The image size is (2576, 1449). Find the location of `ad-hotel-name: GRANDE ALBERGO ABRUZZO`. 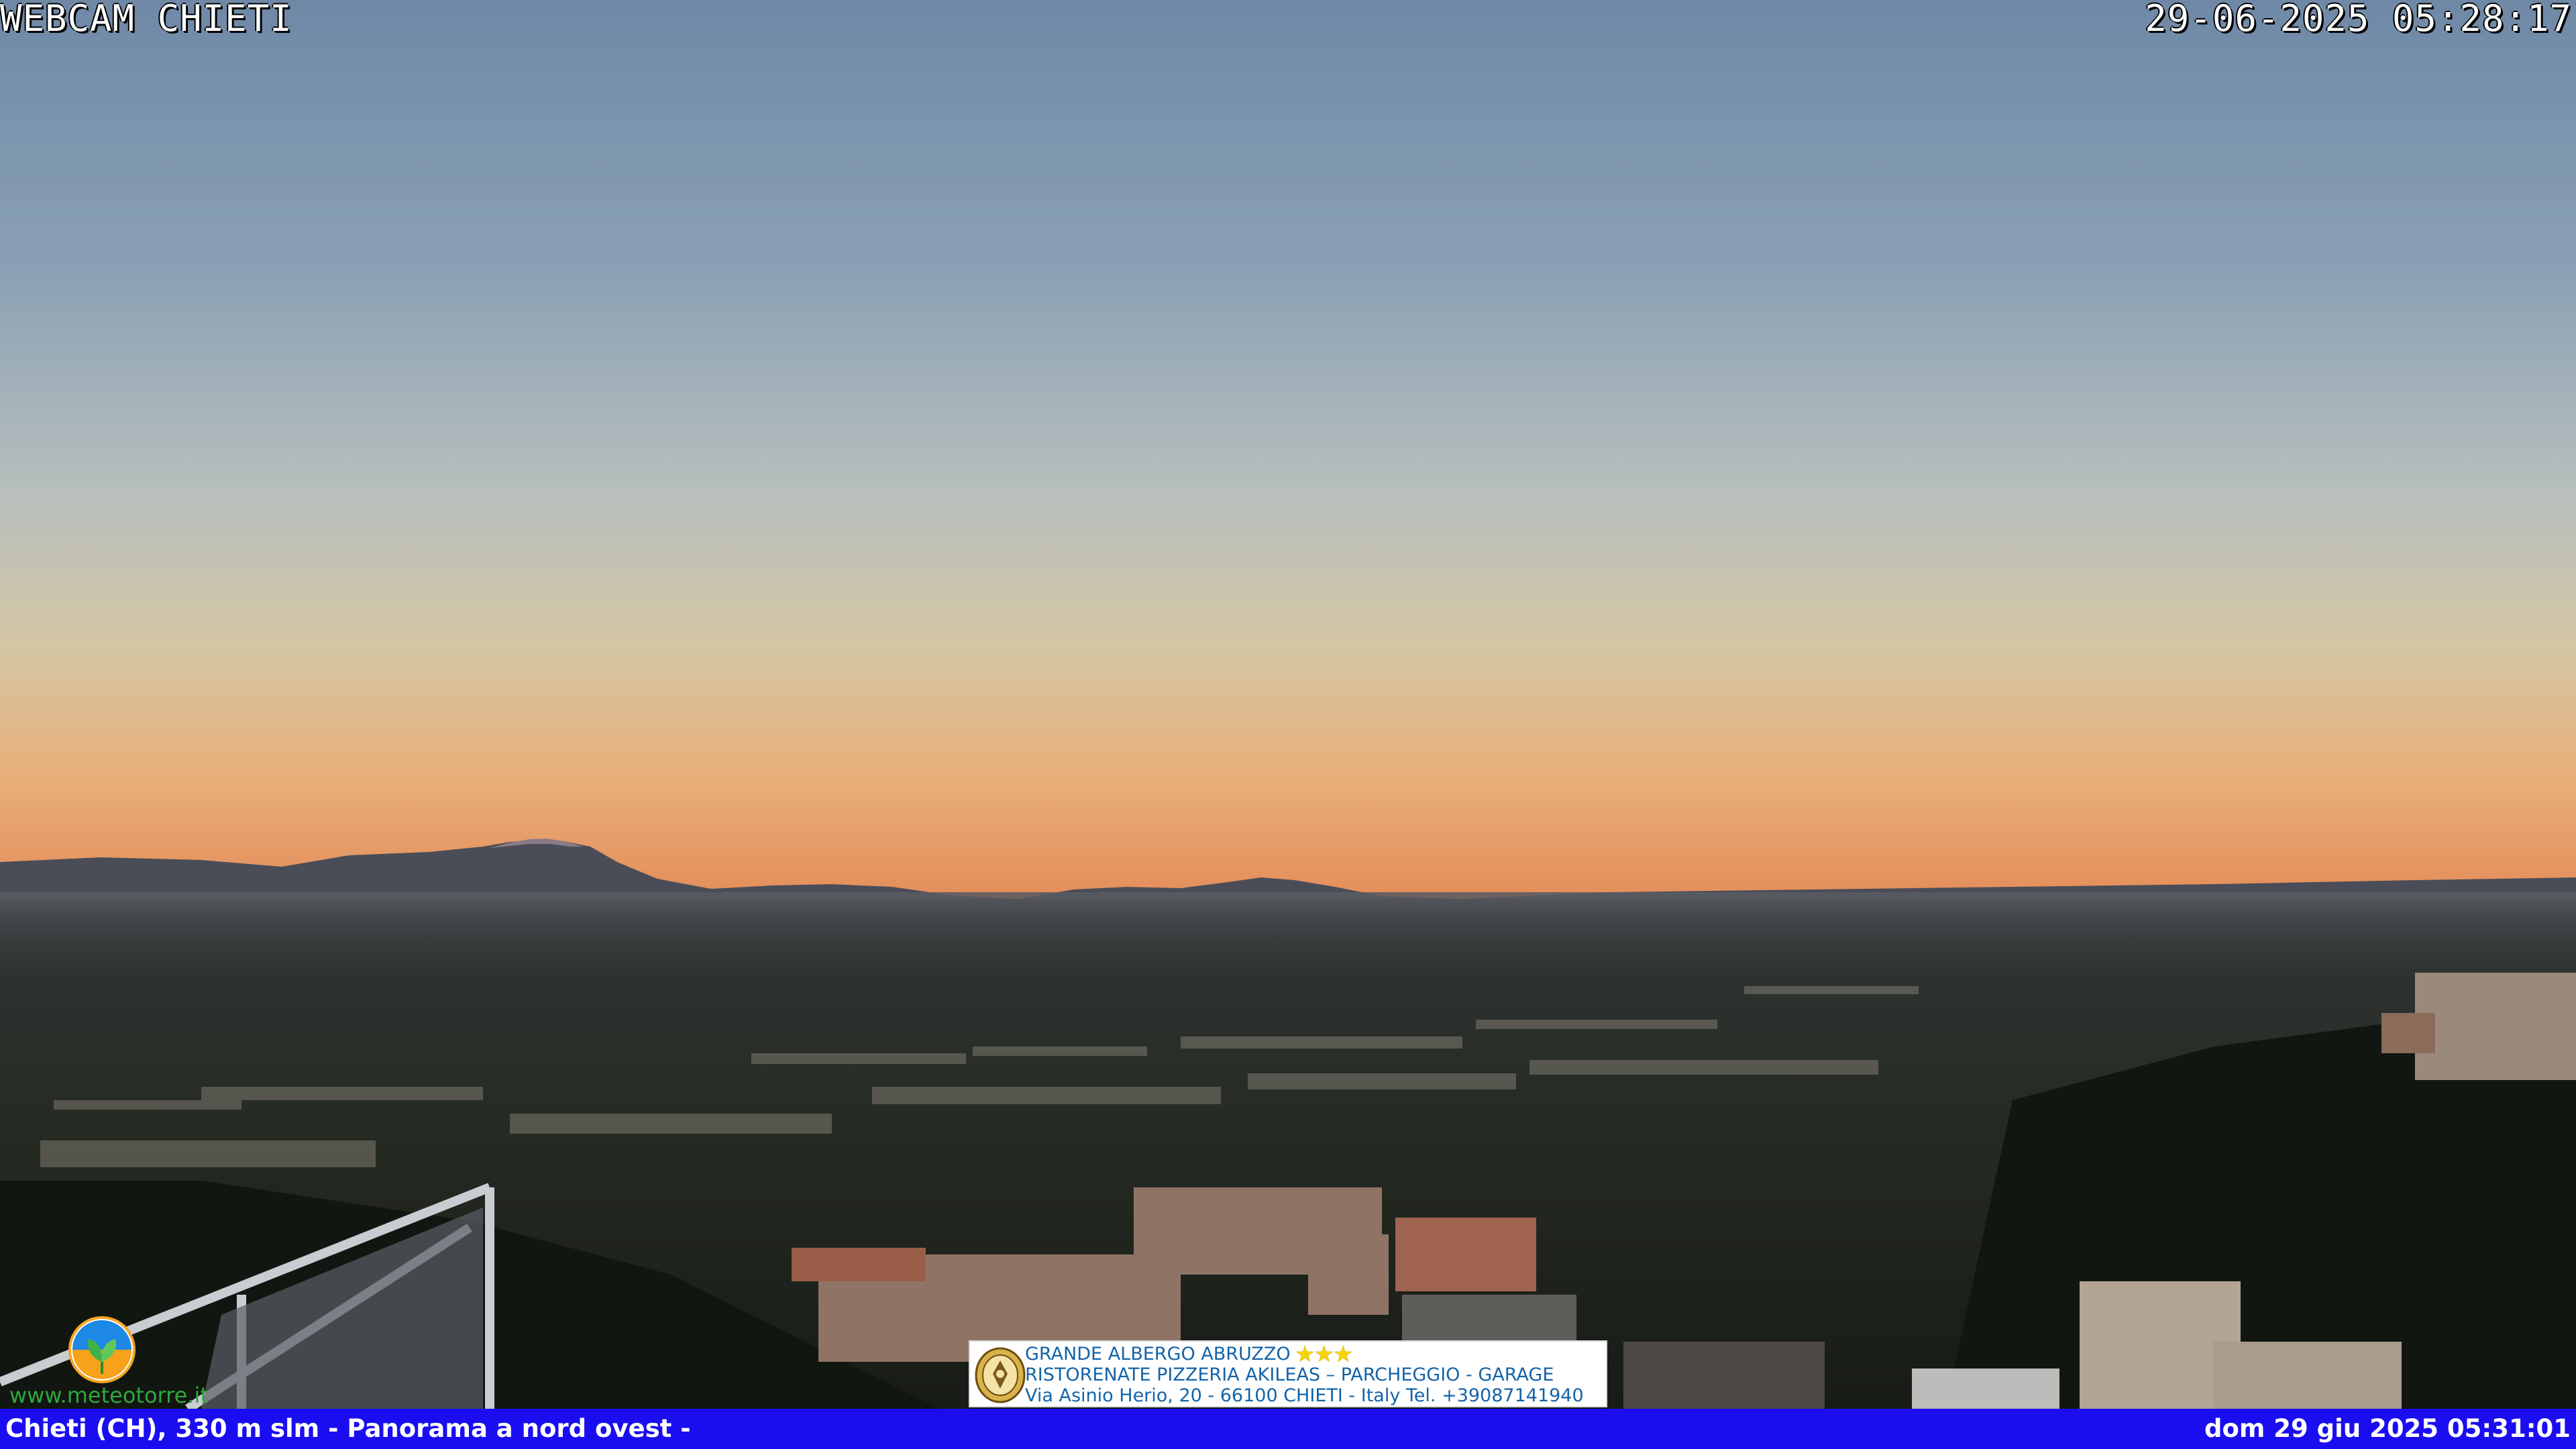

ad-hotel-name: GRANDE ALBERGO ABRUZZO is located at coordinates (1158, 1354).